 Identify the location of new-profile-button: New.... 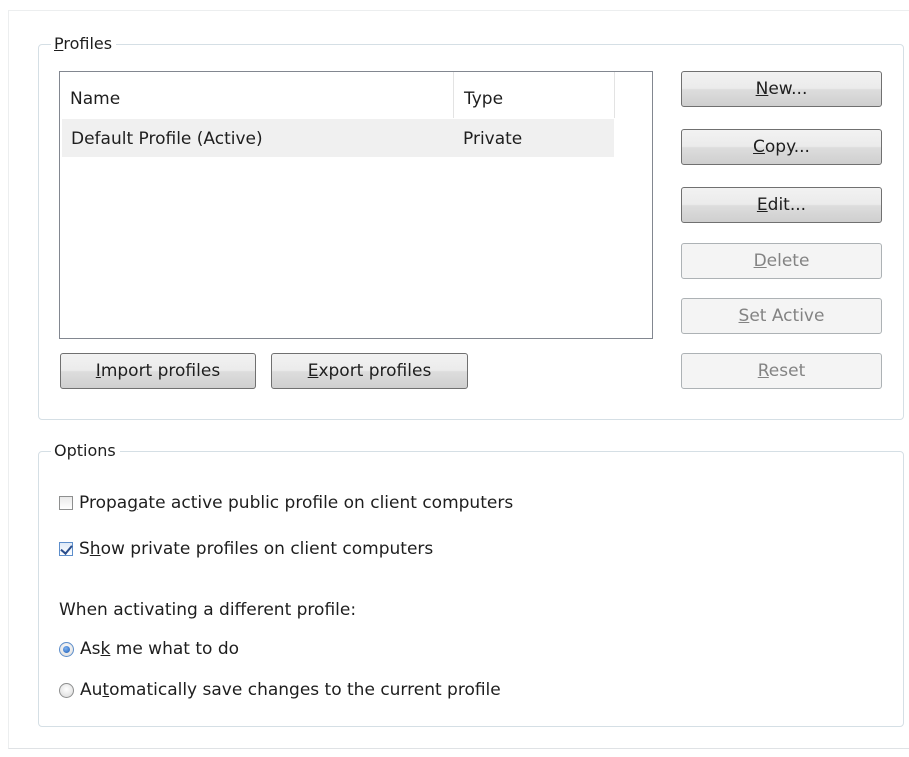
(781, 89).